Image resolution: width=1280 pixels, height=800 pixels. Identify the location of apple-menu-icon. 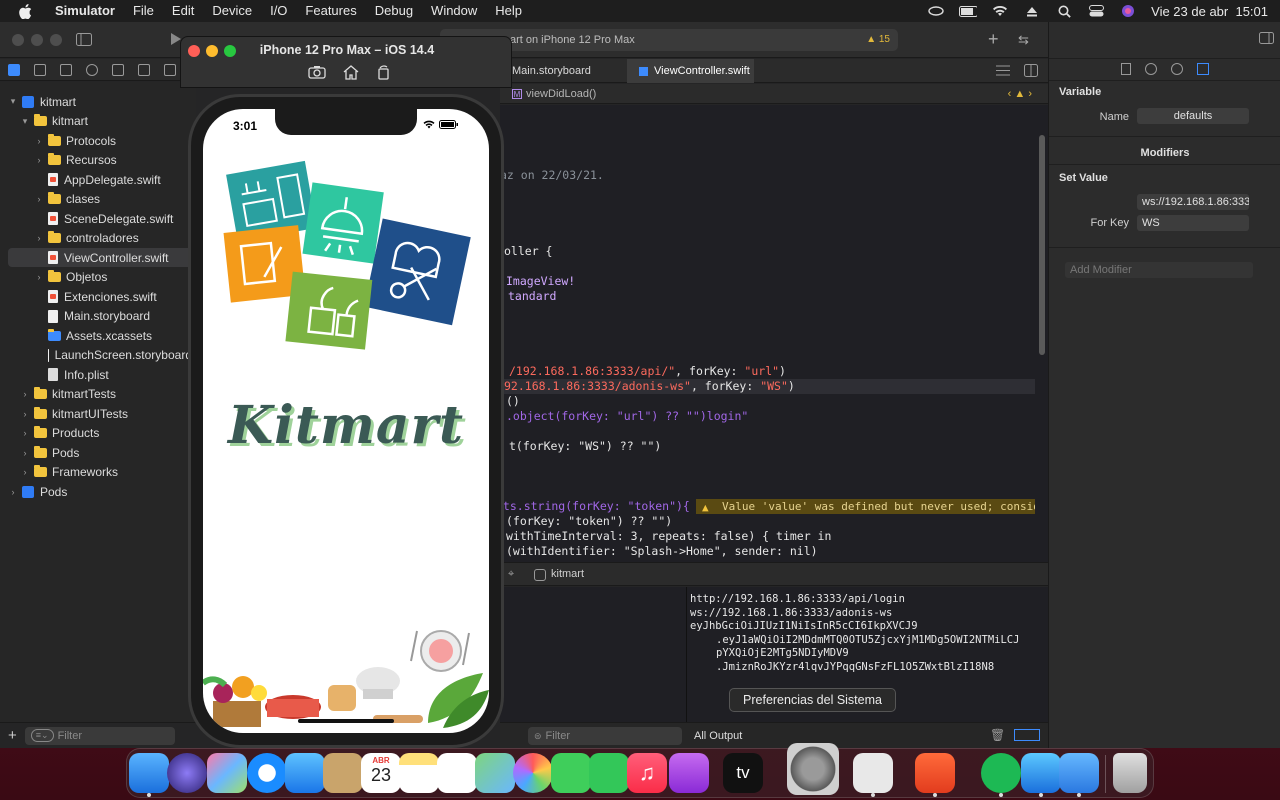
(25, 11).